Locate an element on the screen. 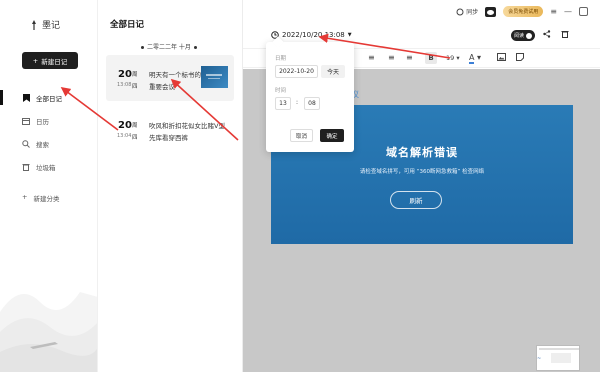  diary-entry: 20 周 13:08 四 明天有一个标书的重要会议 is located at coordinates (170, 78).